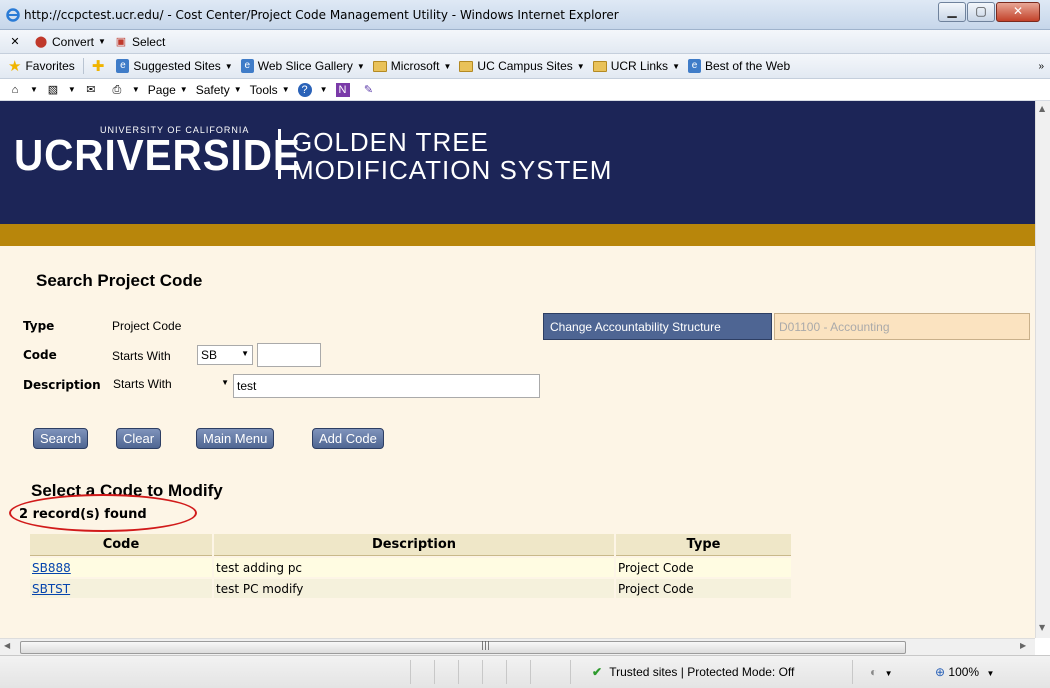  Describe the element at coordinates (209, 355) in the screenshot. I see `code-prefix-value: SB` at that location.